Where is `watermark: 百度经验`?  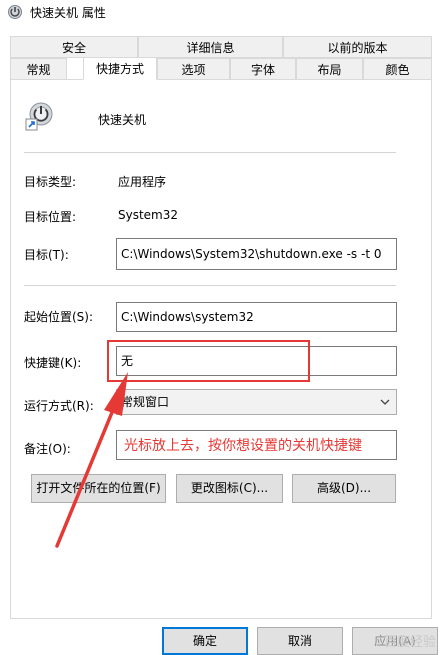
watermark: 百度经验 is located at coordinates (409, 642).